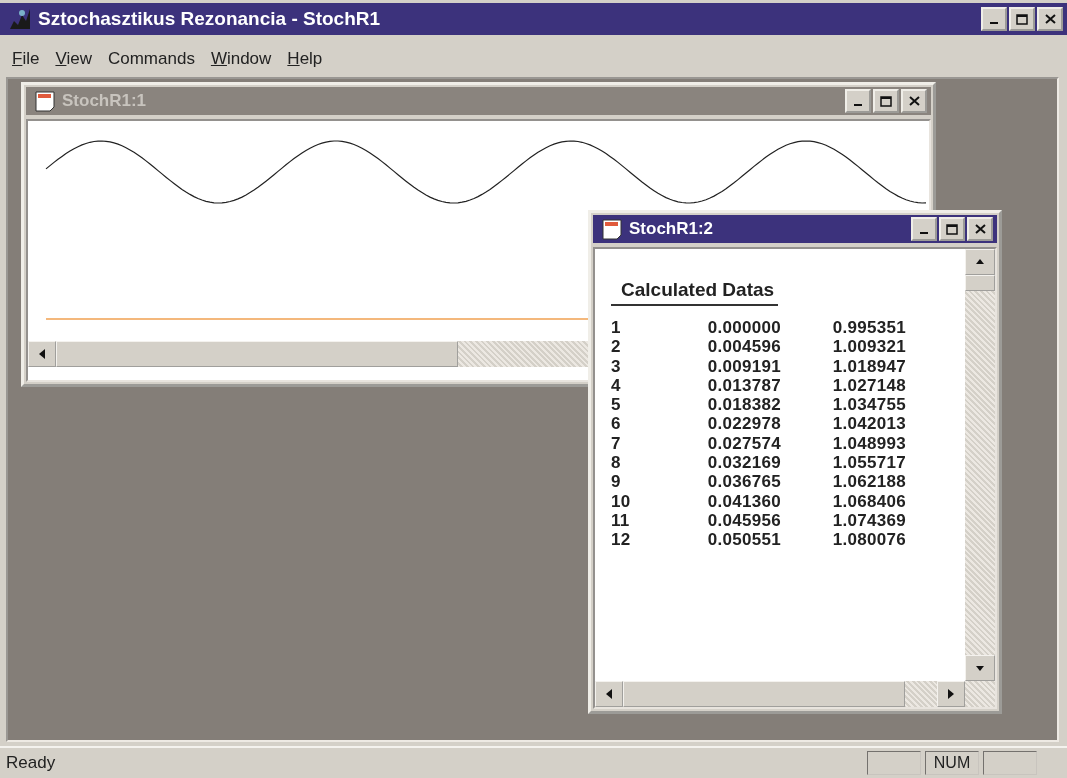 Image resolution: width=1067 pixels, height=778 pixels. Describe the element at coordinates (743, 443) in the screenshot. I see `table-cell-text: 0.027574` at that location.